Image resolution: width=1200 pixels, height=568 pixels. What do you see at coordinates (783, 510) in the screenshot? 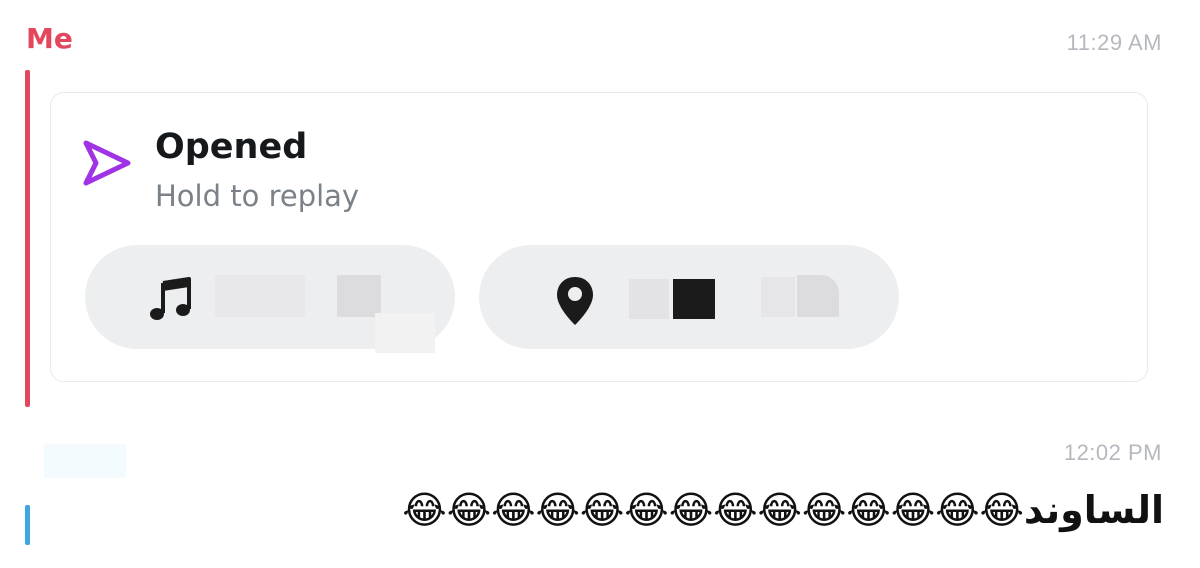
I see `chat-message-text: الساوند😂😂😂😂😂😂😂😂😂😂😂😂😂😂` at bounding box center [783, 510].